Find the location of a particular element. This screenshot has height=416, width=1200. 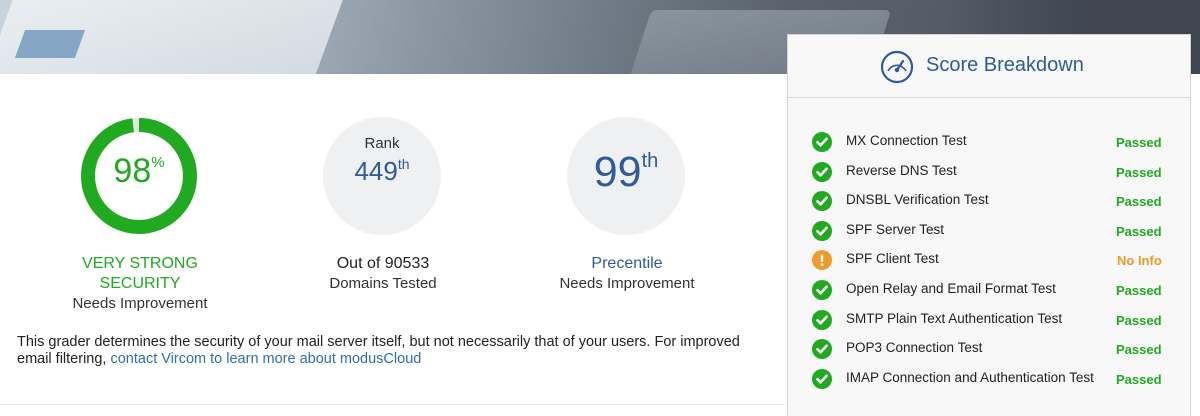

test-name: DNSBL Verification Test is located at coordinates (917, 200).